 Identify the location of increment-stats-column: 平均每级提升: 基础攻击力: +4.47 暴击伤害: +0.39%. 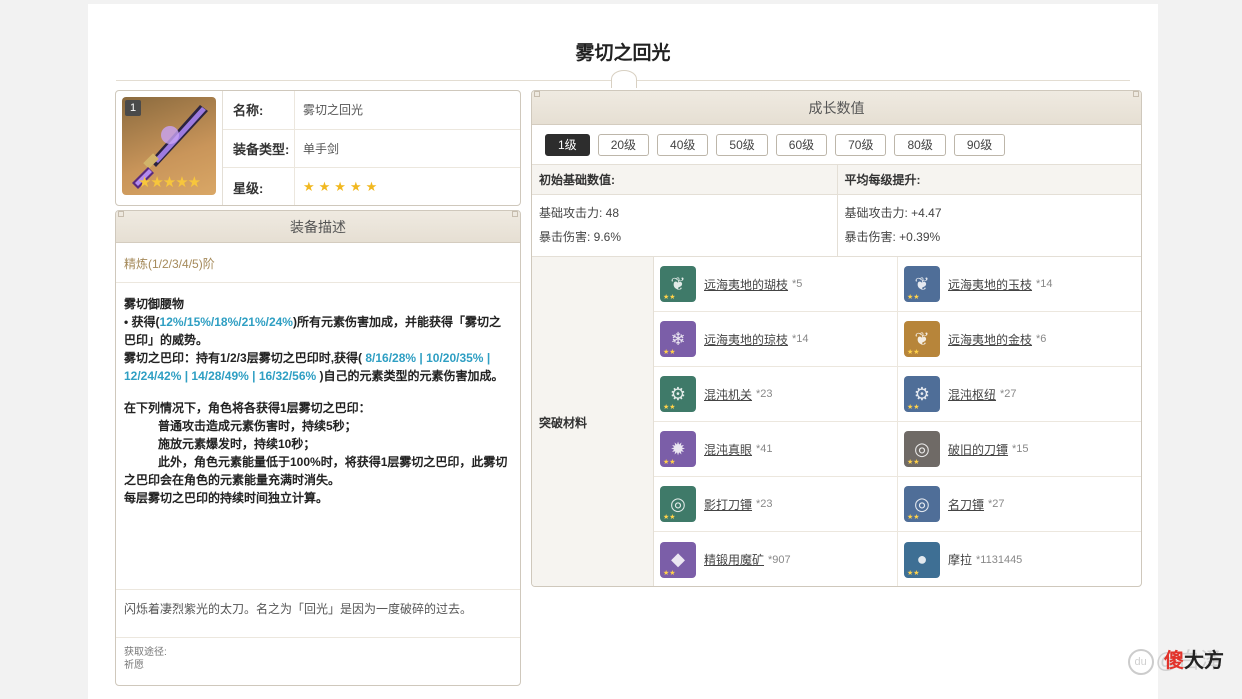
(989, 210).